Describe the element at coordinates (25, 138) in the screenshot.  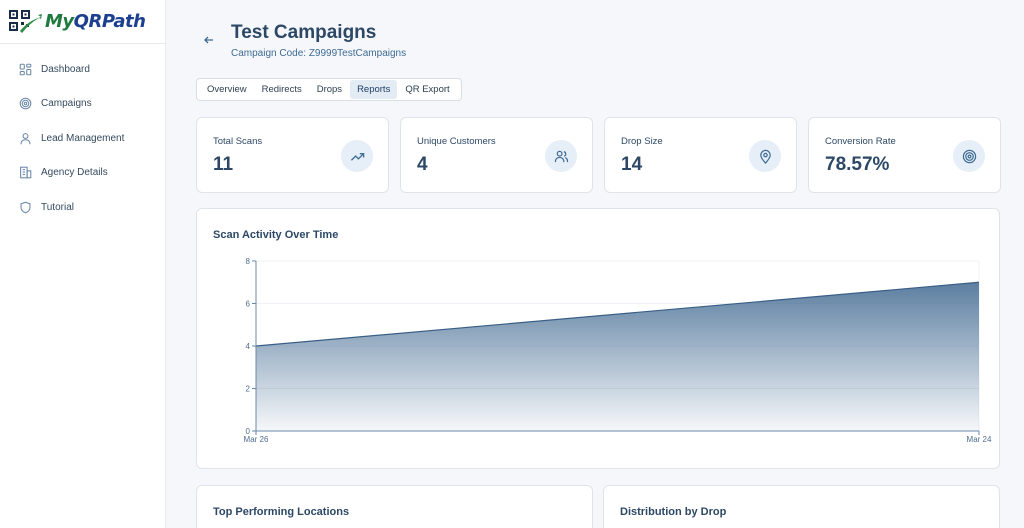
I see `user-icon` at that location.